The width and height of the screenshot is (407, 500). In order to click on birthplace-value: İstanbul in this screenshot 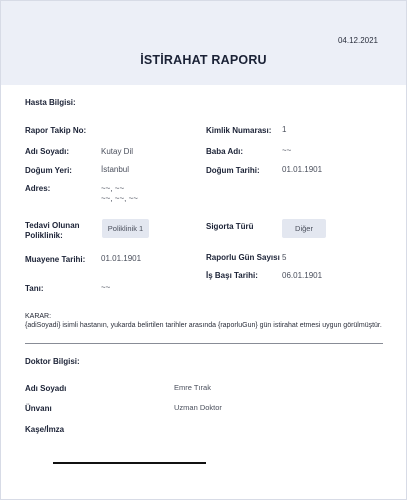, I will do `click(115, 169)`.